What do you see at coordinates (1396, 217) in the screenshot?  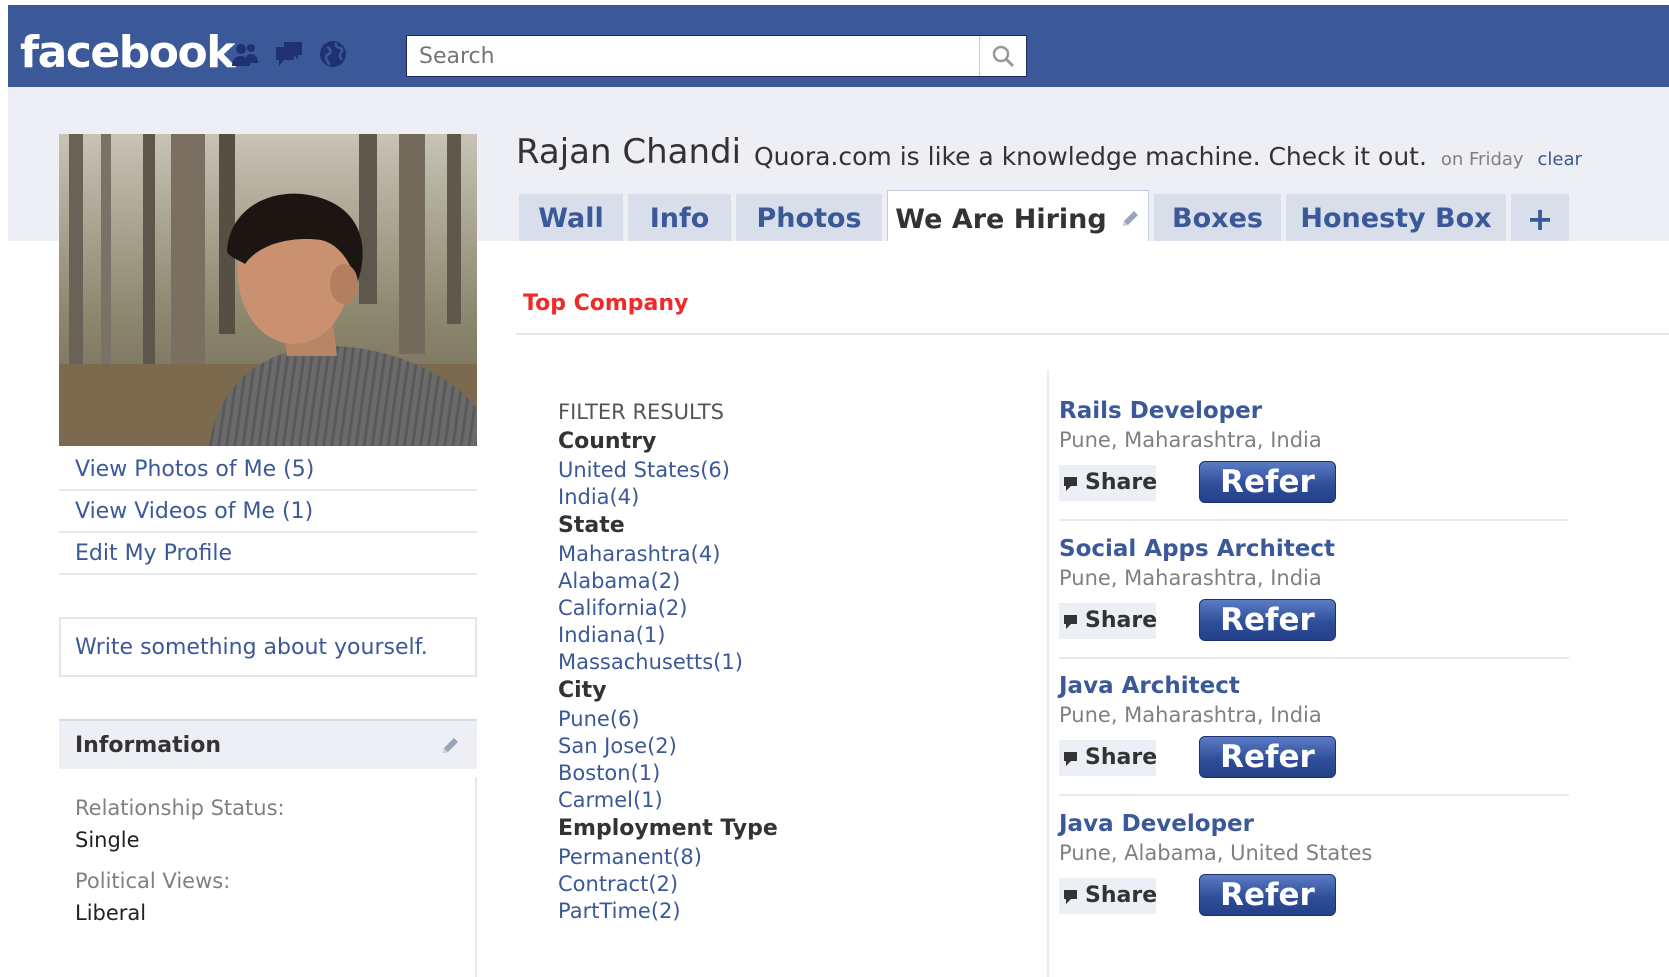 I see `tab-honesty-box: Honesty Box` at bounding box center [1396, 217].